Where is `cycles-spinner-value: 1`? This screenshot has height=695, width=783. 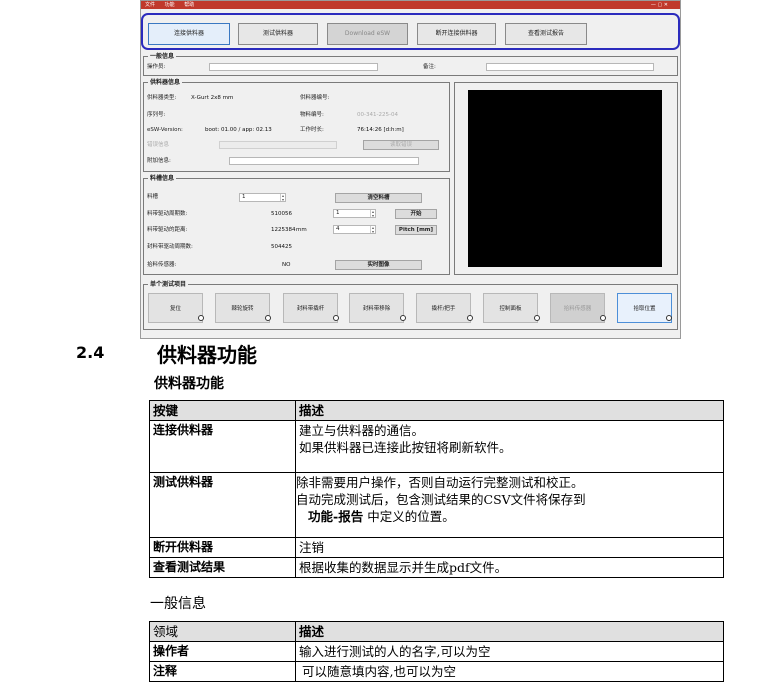 cycles-spinner-value: 1 is located at coordinates (338, 213).